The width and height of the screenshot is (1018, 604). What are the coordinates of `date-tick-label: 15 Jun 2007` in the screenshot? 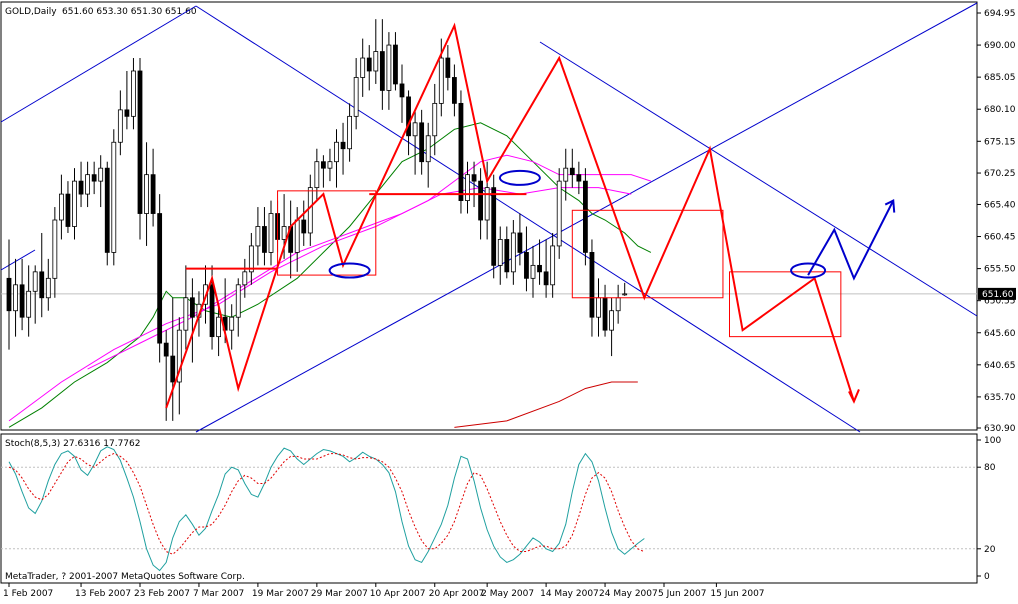 It's located at (737, 594).